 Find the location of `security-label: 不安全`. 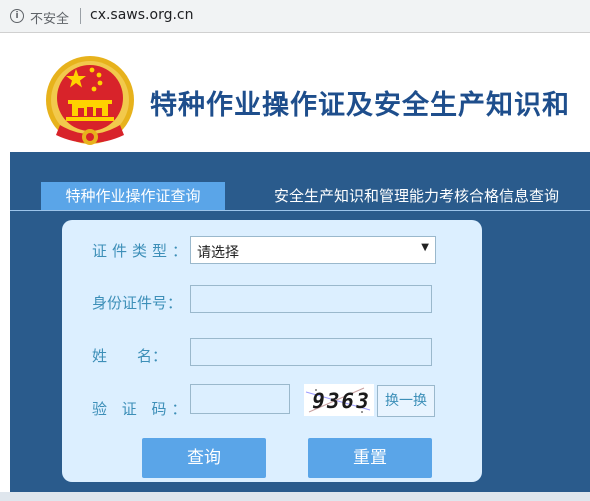

security-label: 不安全 is located at coordinates (49, 17).